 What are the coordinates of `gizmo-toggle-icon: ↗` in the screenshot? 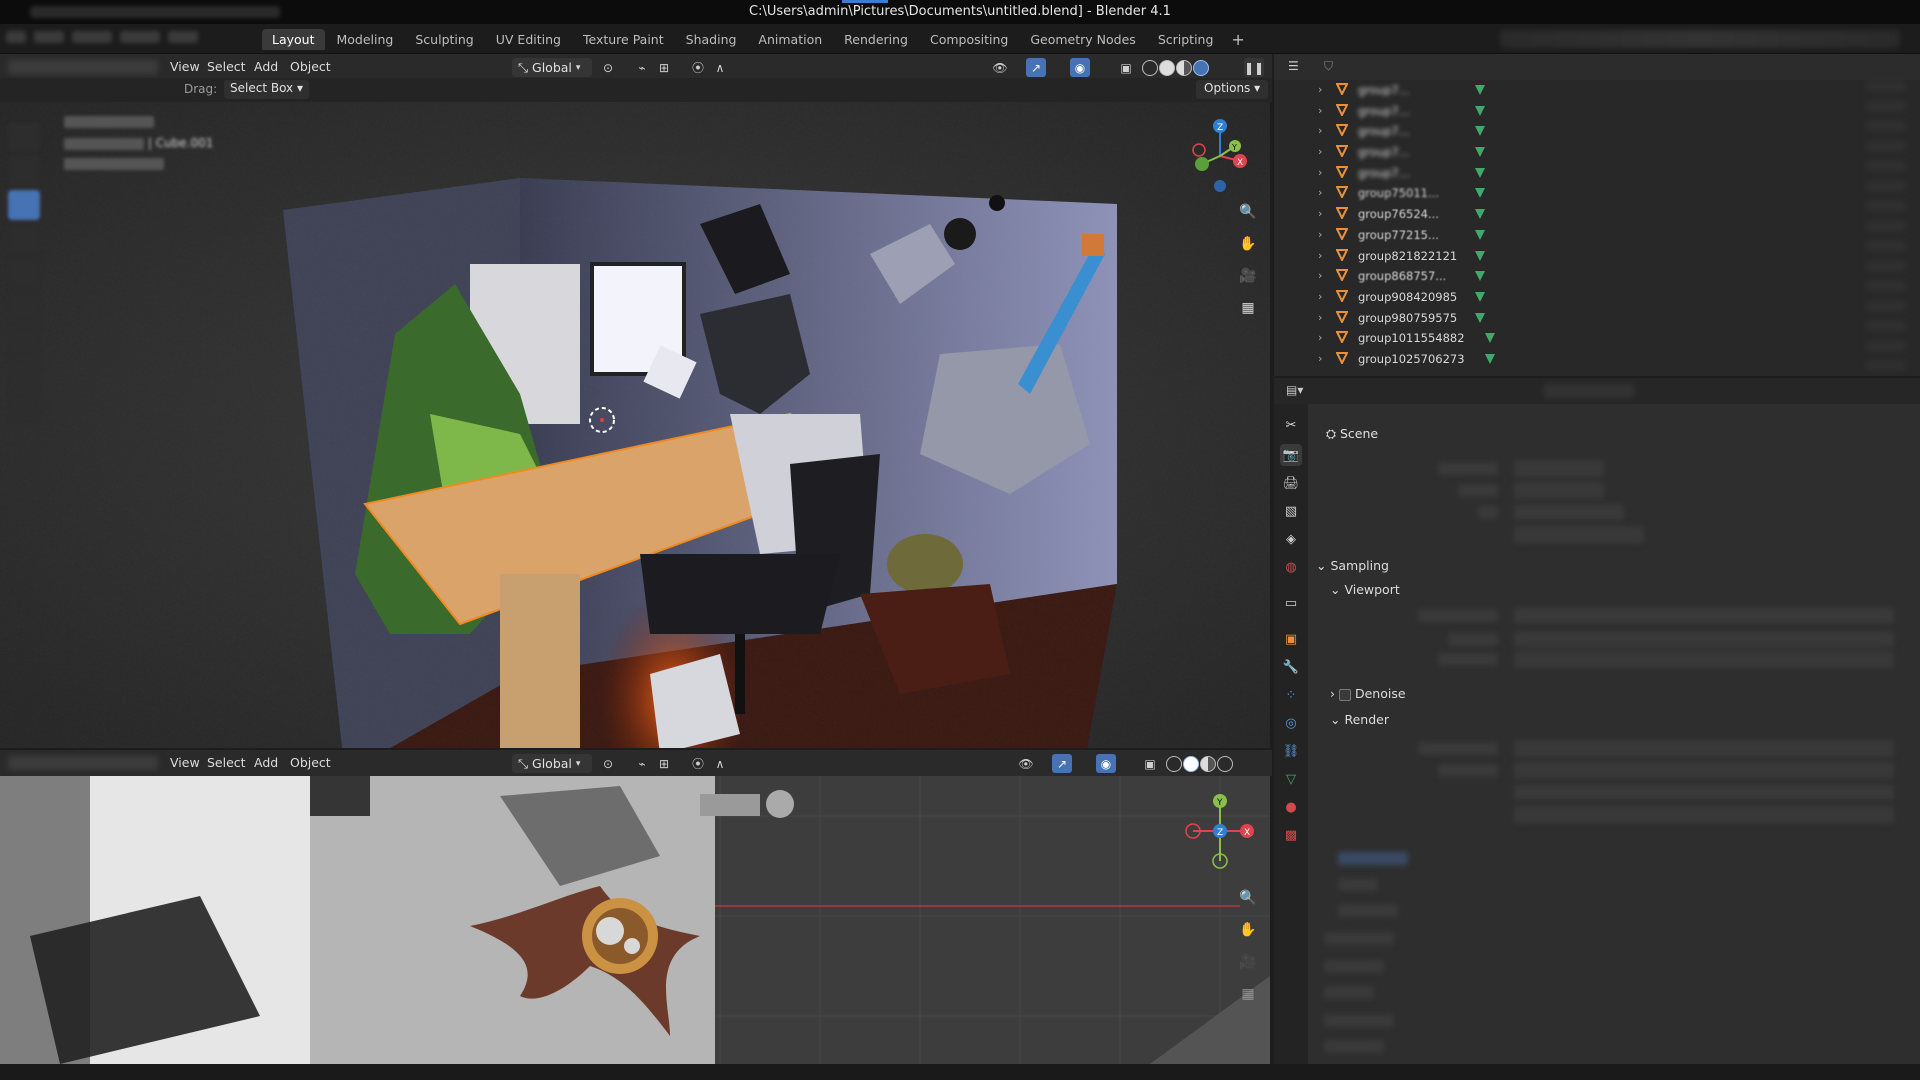 It's located at (1036, 67).